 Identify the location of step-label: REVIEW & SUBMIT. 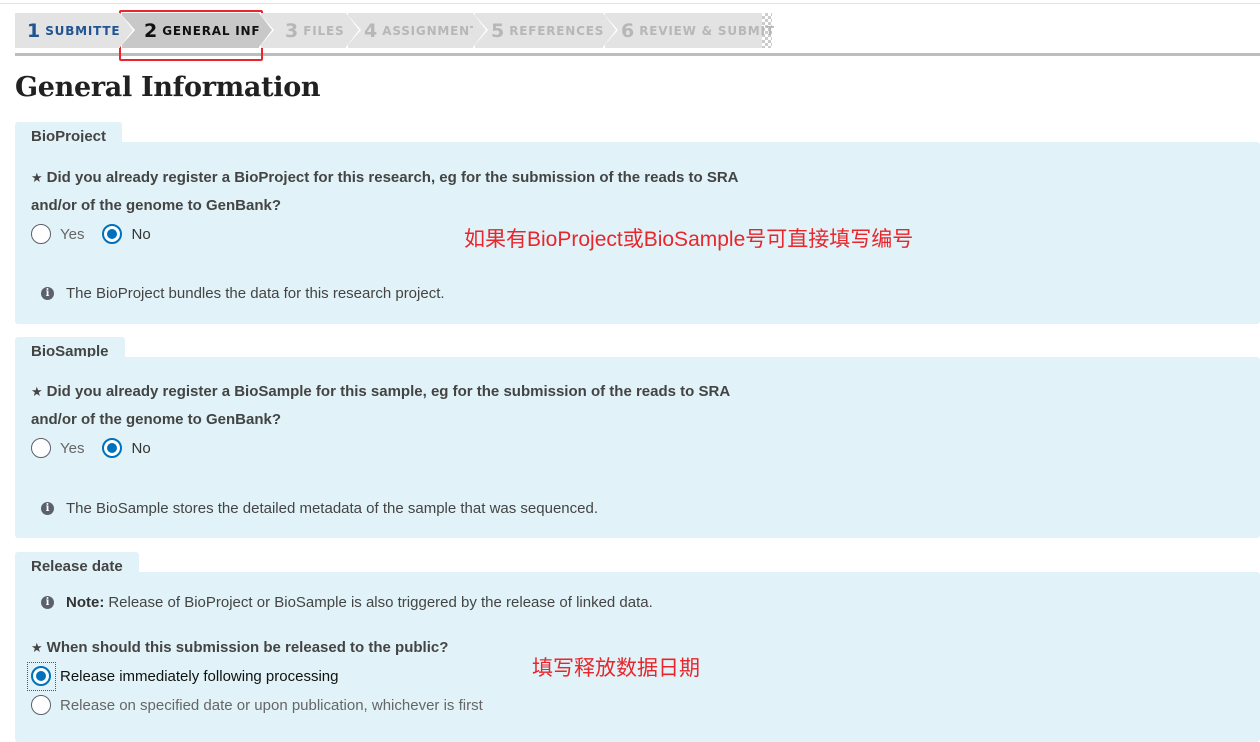
(707, 30).